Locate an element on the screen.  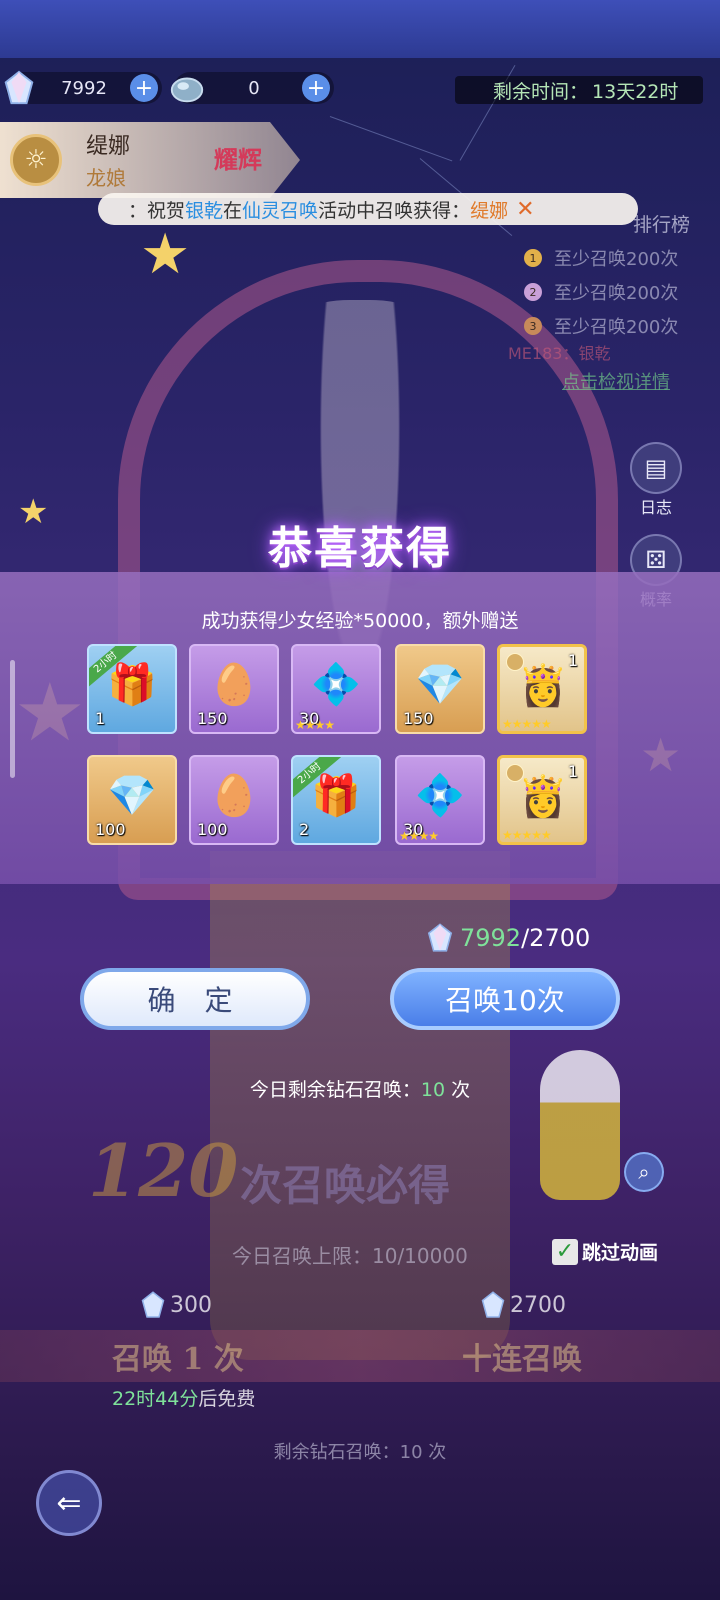
rank-badge: 耀辉 is located at coordinates (238, 160).